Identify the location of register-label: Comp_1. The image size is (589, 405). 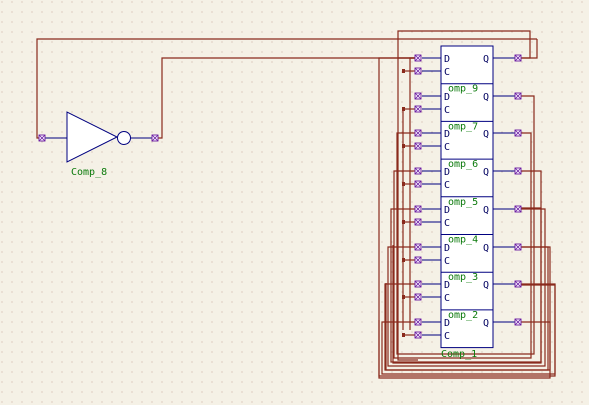
(459, 354).